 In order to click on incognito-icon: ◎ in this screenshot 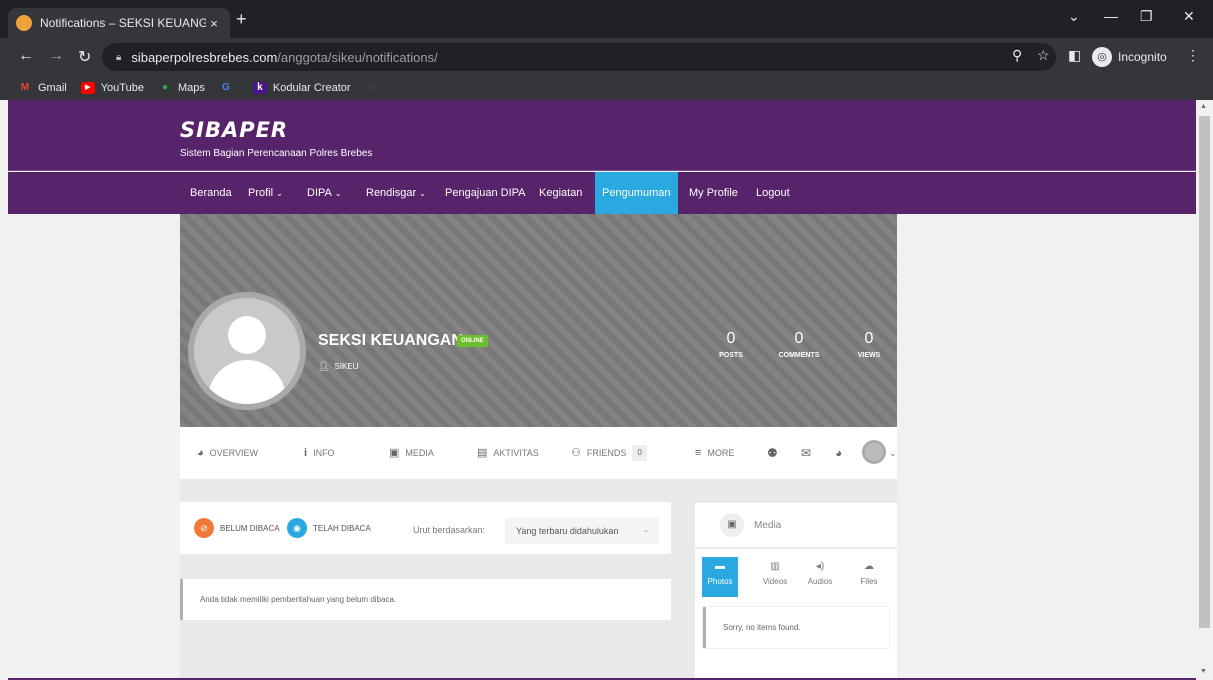, I will do `click(1102, 57)`.